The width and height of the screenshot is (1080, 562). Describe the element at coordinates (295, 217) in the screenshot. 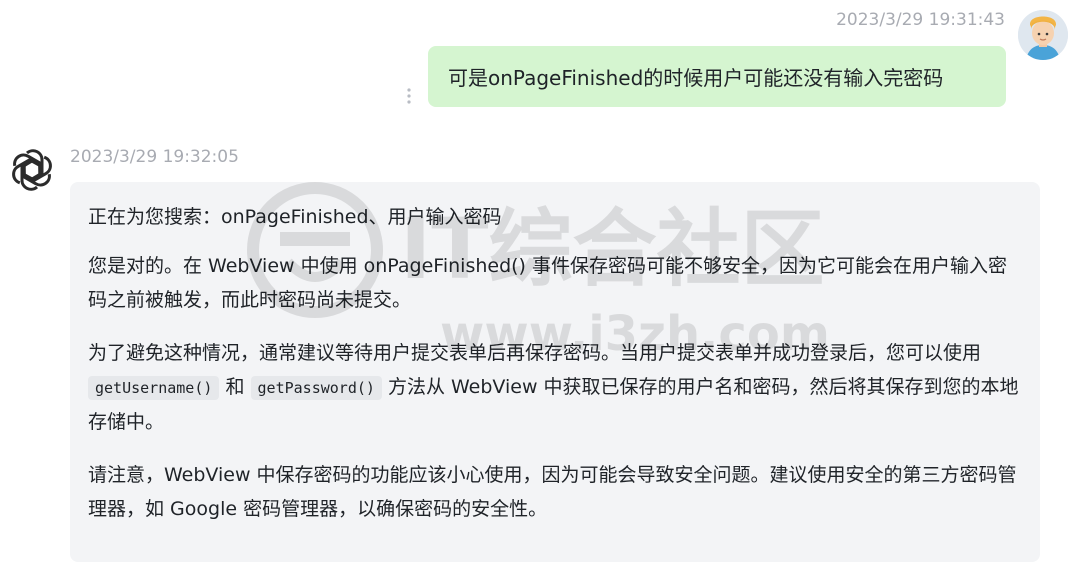

I see `search-status-text: 正在为您搜索：onPageFinished、用户输入密码` at that location.